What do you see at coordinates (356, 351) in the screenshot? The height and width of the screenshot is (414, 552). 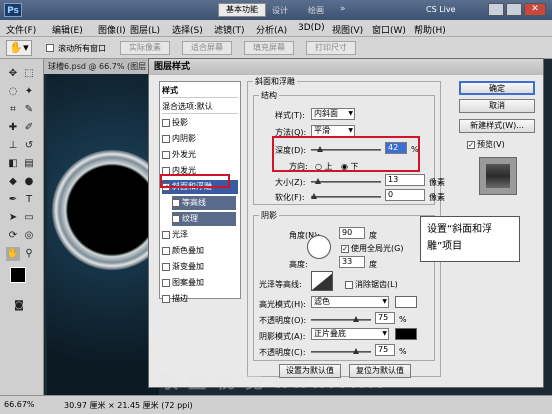 I see `shadow-opacity-thumb` at bounding box center [356, 351].